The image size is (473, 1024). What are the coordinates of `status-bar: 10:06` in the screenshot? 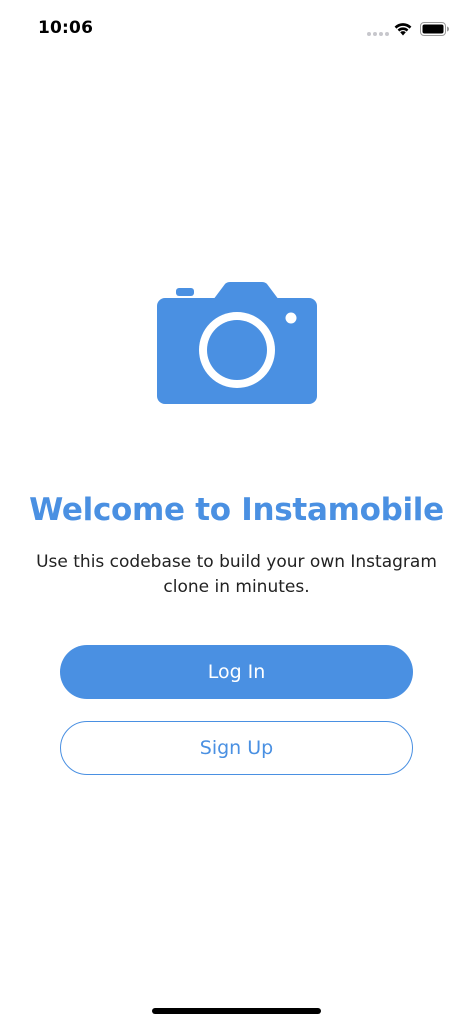 It's located at (236, 30).